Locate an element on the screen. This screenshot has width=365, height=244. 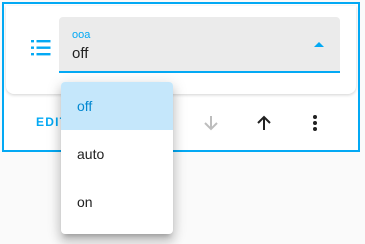
select-value: off is located at coordinates (80, 53).